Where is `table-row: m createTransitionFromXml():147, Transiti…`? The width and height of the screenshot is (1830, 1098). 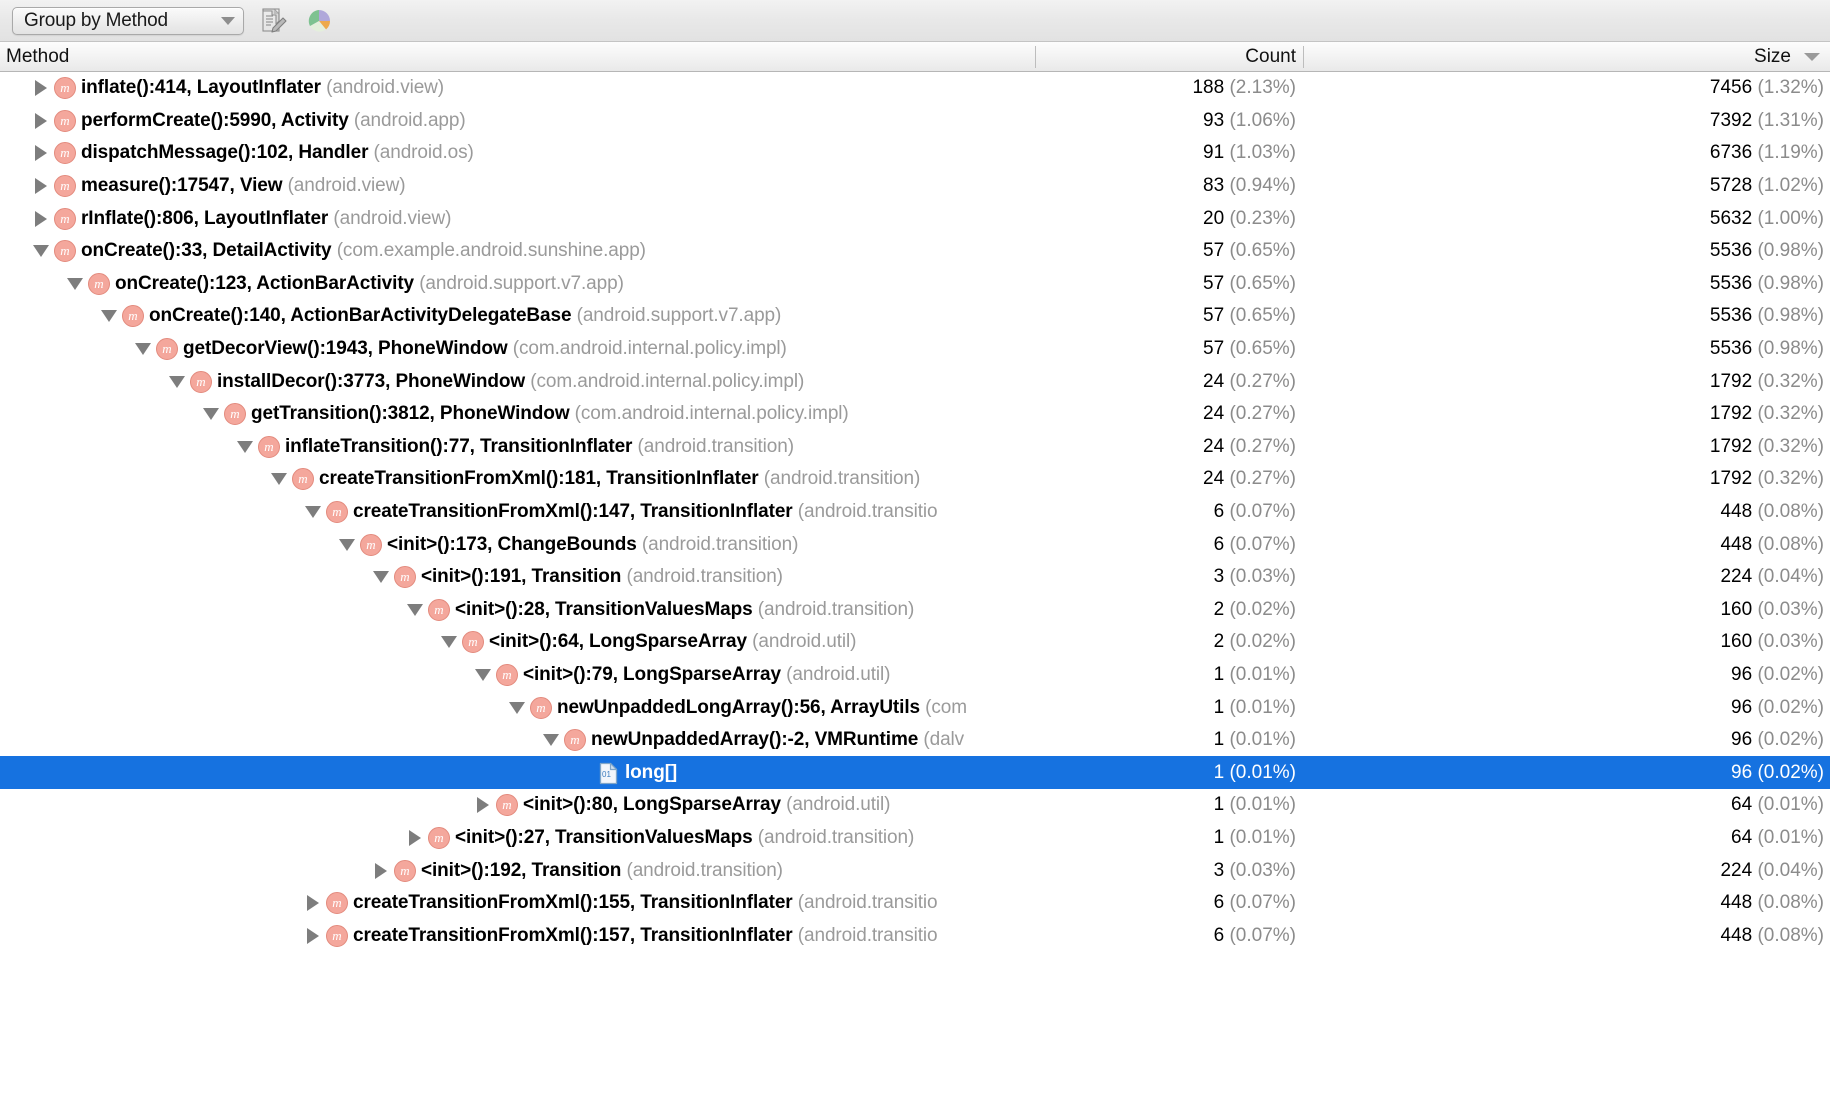
table-row: m createTransitionFromXml():147, Transiti… is located at coordinates (915, 512).